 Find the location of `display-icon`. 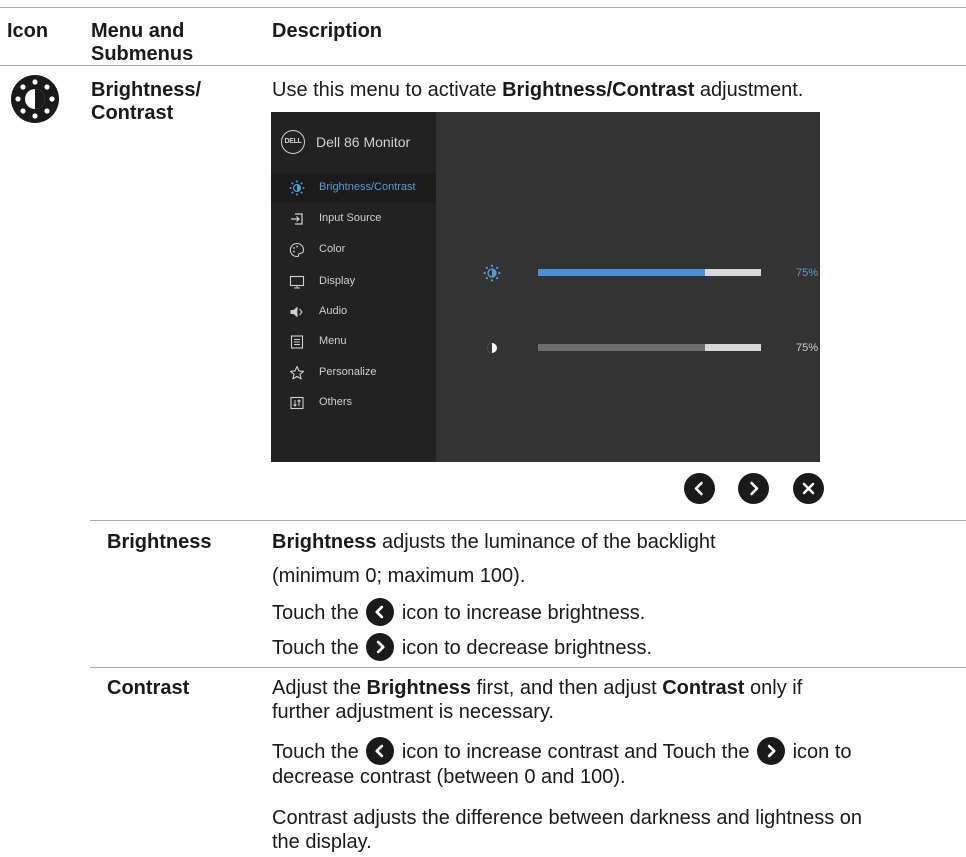

display-icon is located at coordinates (297, 282).